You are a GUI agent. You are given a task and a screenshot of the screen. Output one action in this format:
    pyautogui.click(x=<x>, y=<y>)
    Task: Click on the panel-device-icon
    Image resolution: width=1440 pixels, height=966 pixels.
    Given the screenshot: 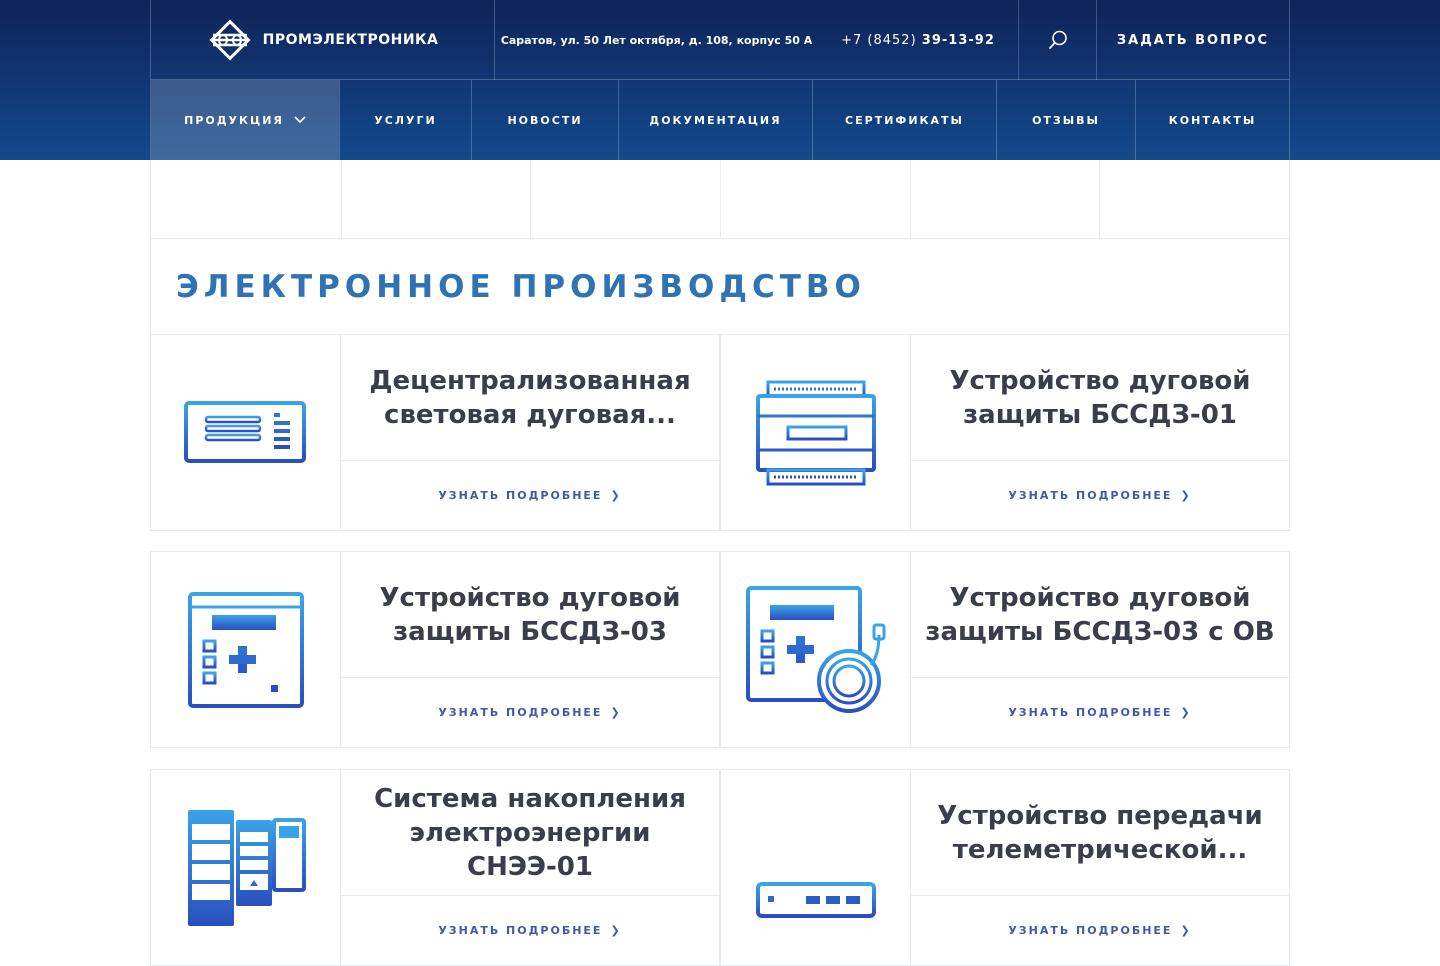 What is the action you would take?
    pyautogui.click(x=244, y=431)
    